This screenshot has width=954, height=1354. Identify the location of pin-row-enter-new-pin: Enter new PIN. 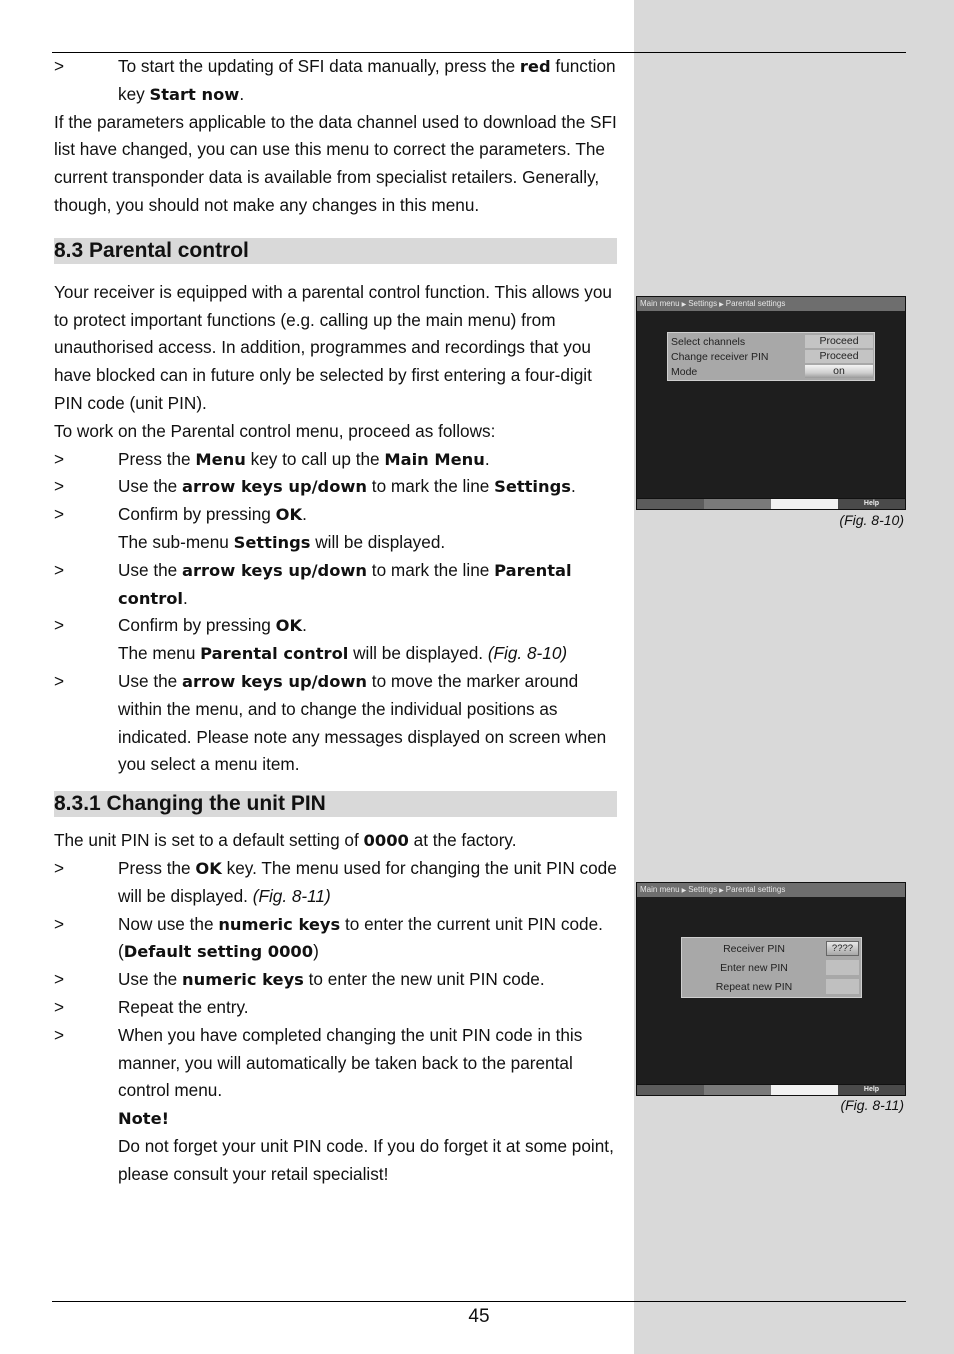
(771, 967).